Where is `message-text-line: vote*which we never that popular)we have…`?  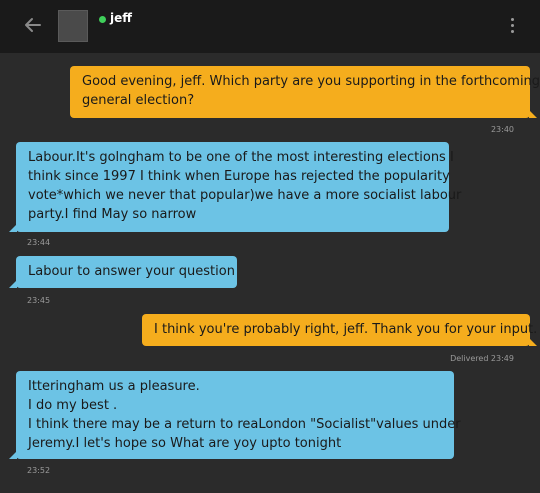 message-text-line: vote*which we never that popular)we have… is located at coordinates (245, 195).